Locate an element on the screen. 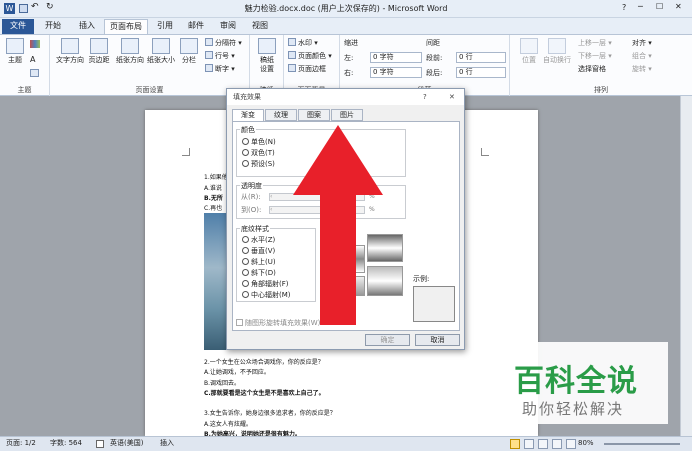 The height and width of the screenshot is (451, 692). tab-references: 引用 is located at coordinates (165, 26).